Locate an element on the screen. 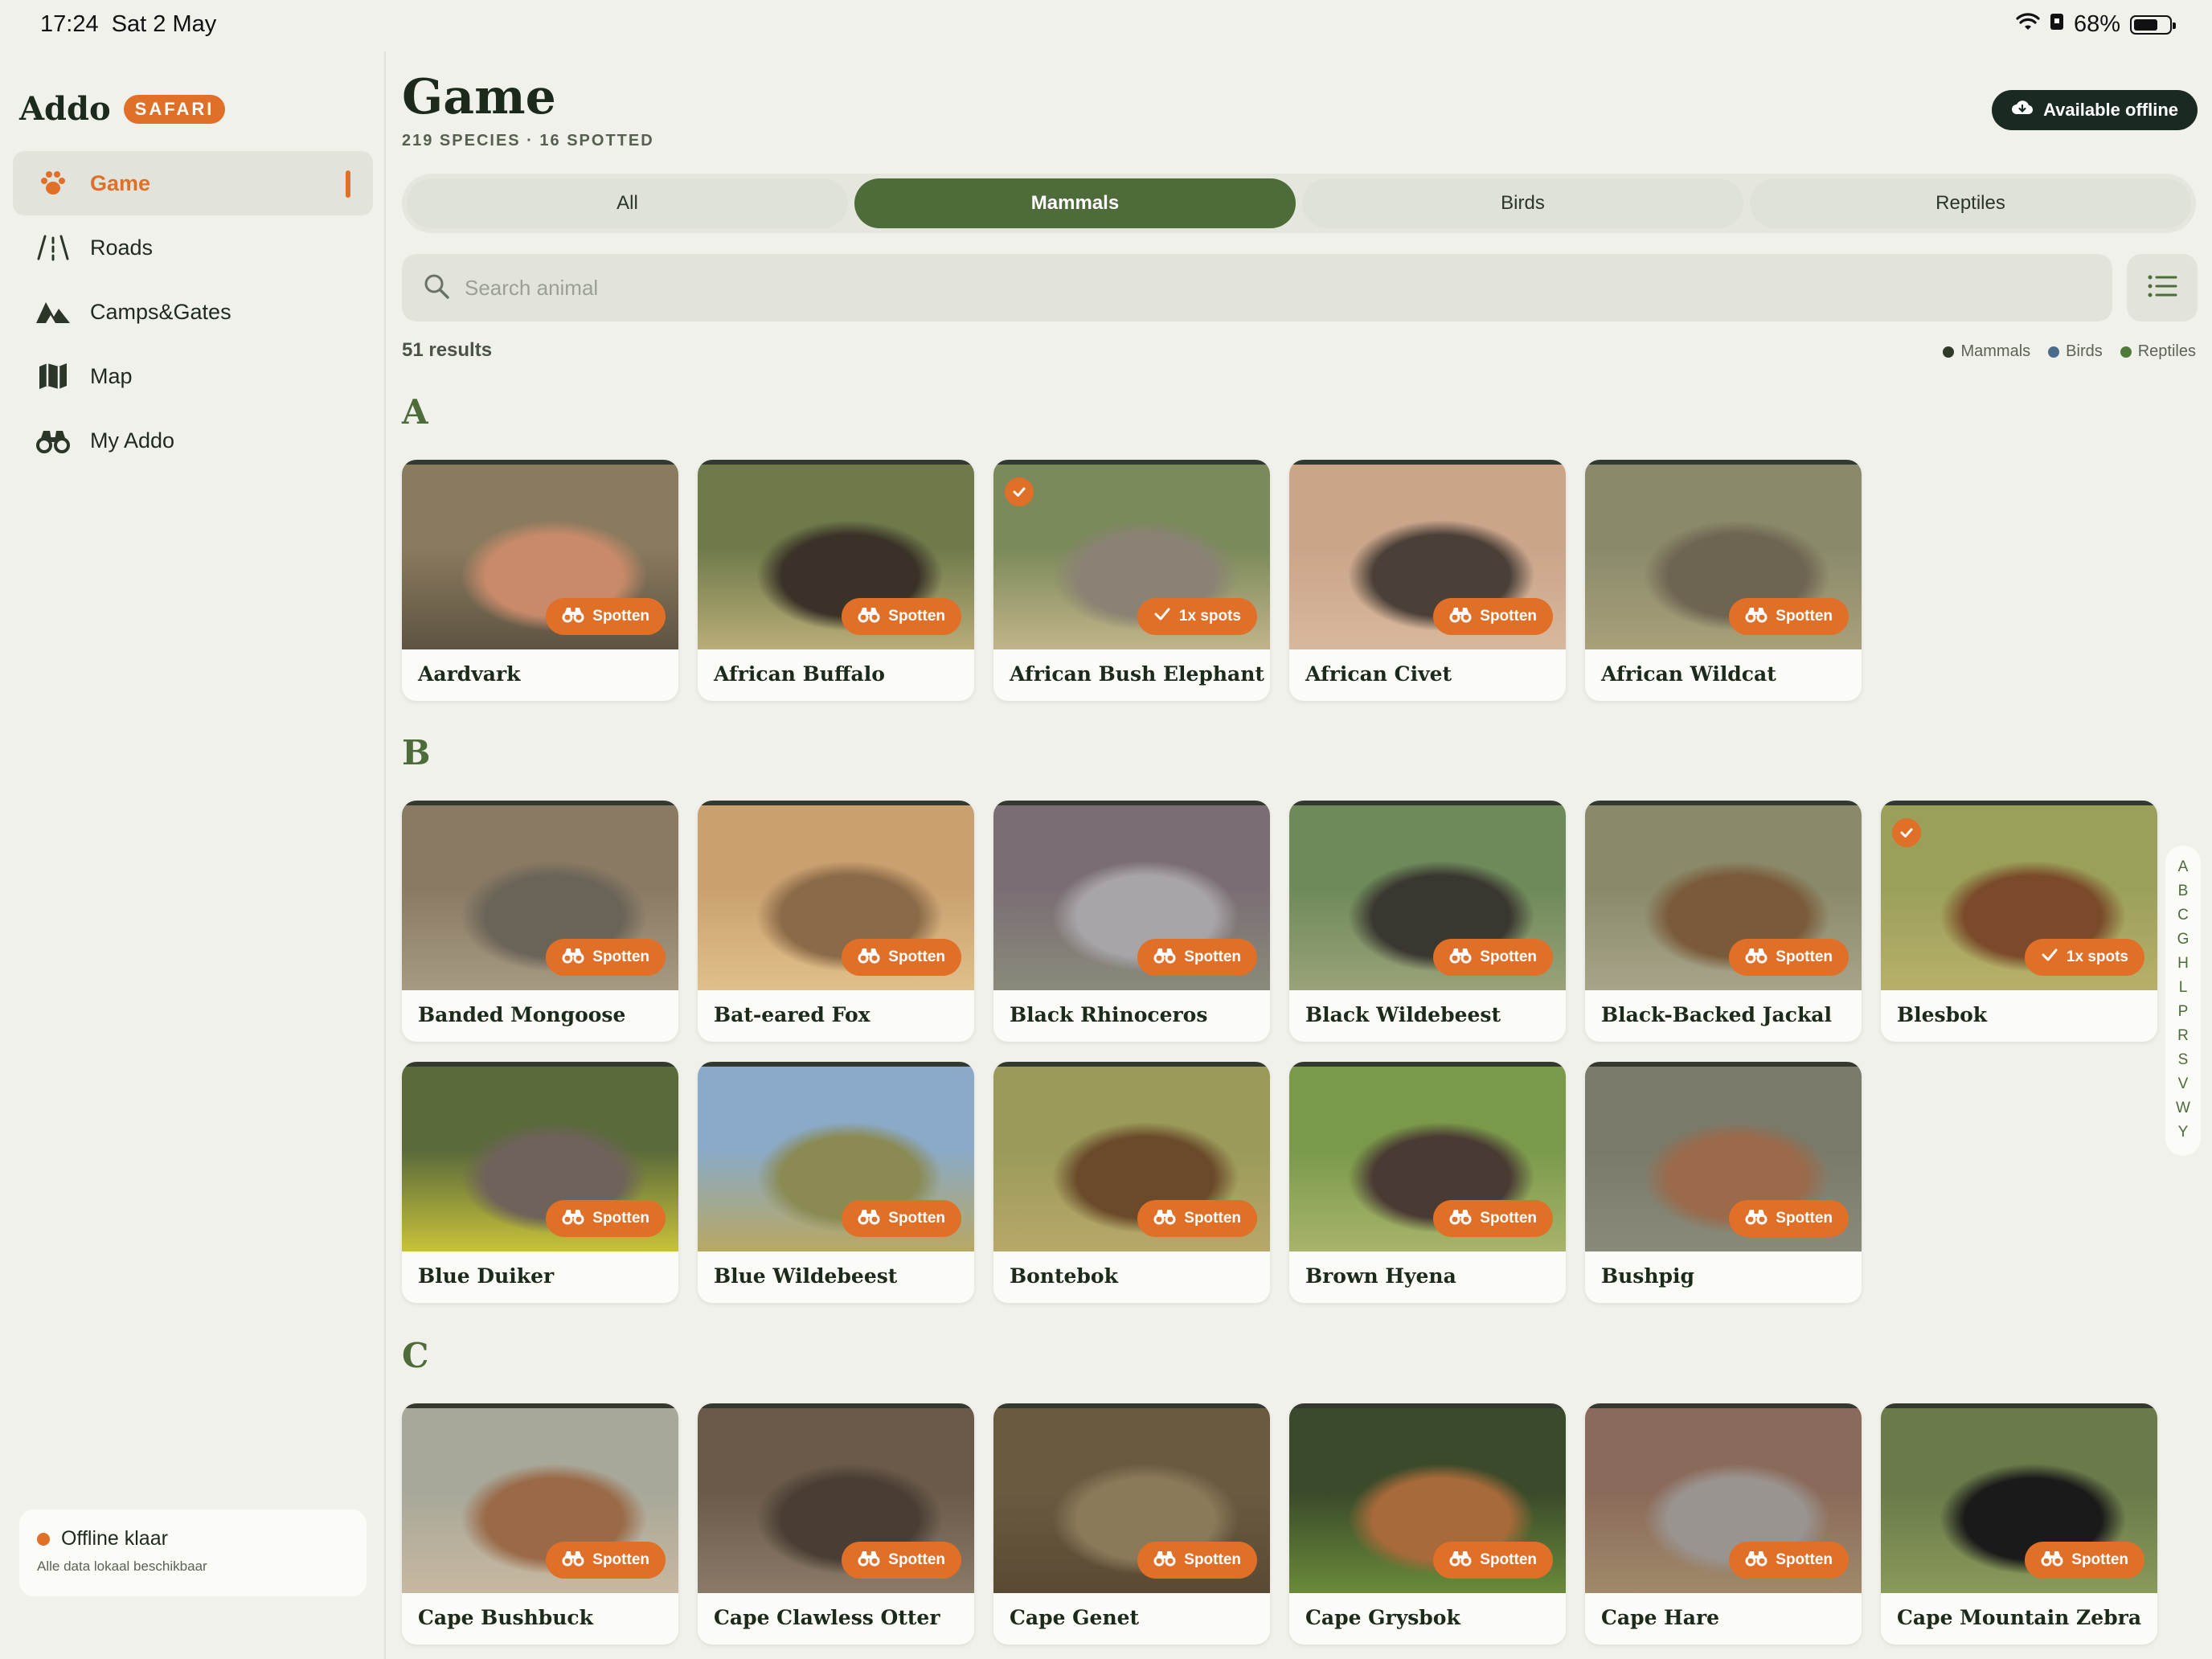 Image resolution: width=2212 pixels, height=1659 pixels. tab-mammals: Mammals is located at coordinates (1075, 203).